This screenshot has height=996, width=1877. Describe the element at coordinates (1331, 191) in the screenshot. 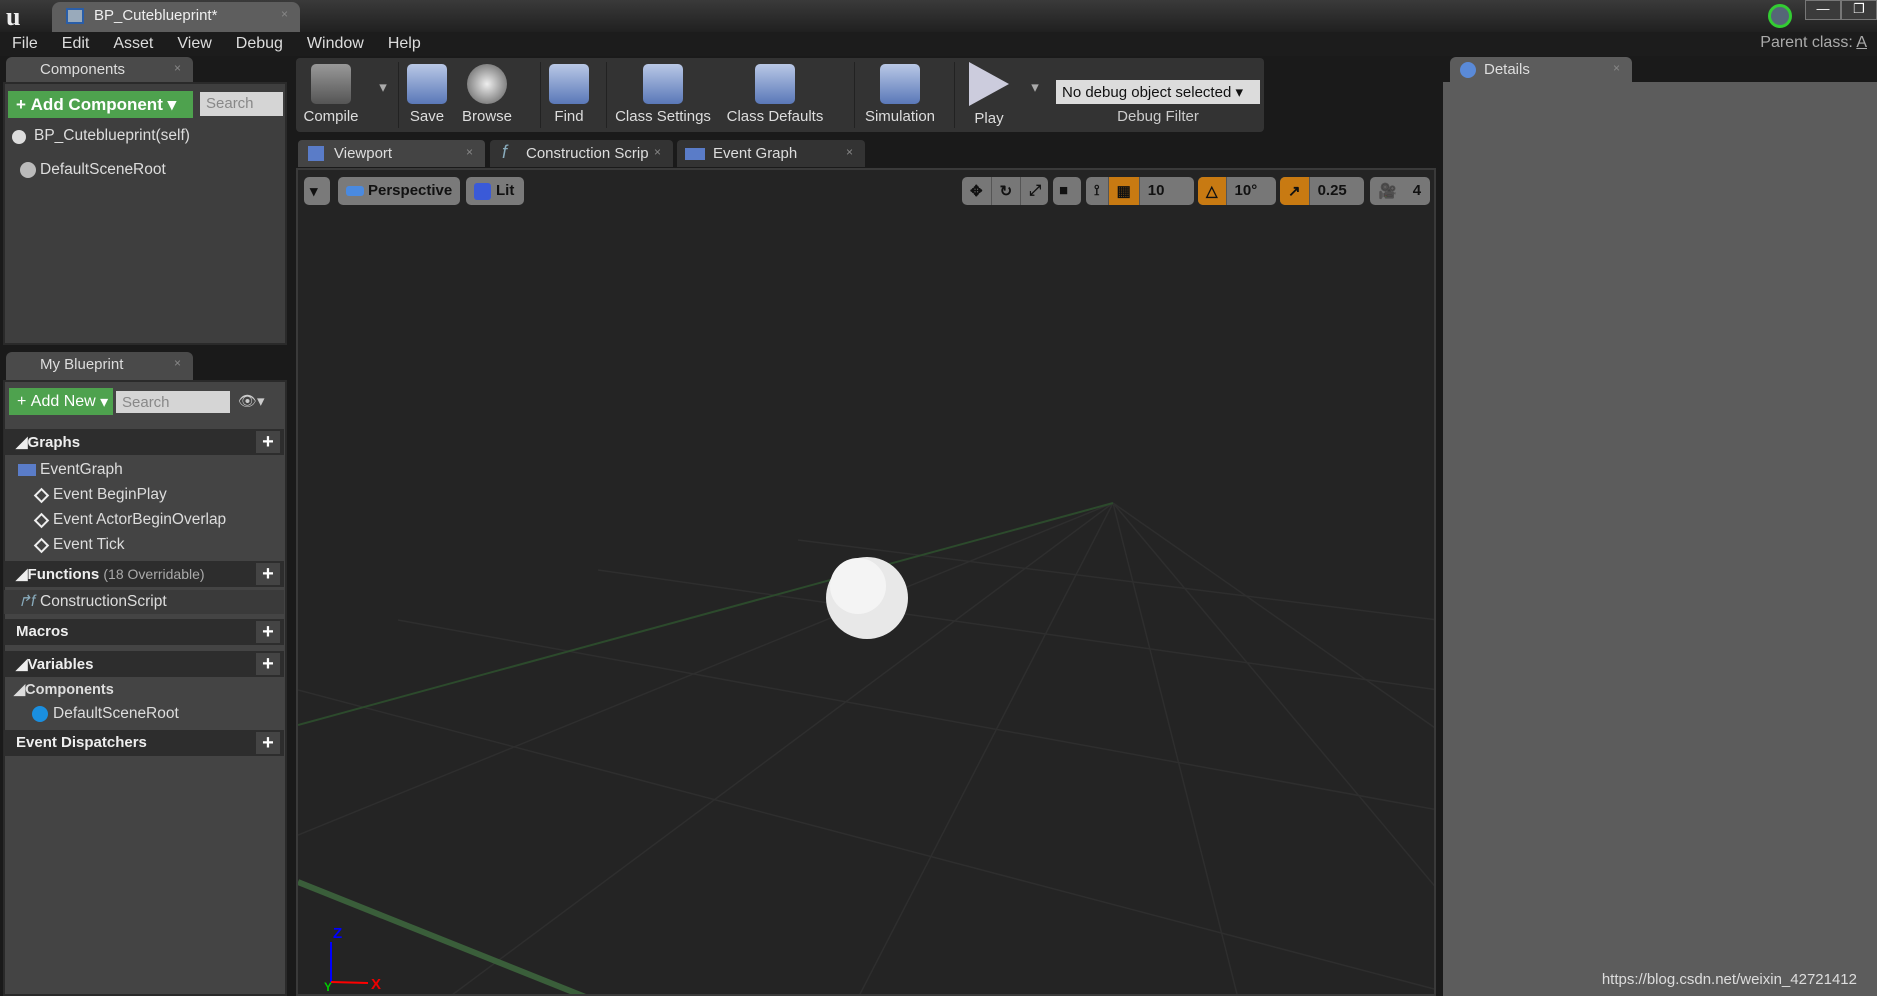

I see `scale-snap-value: 0.25` at that location.